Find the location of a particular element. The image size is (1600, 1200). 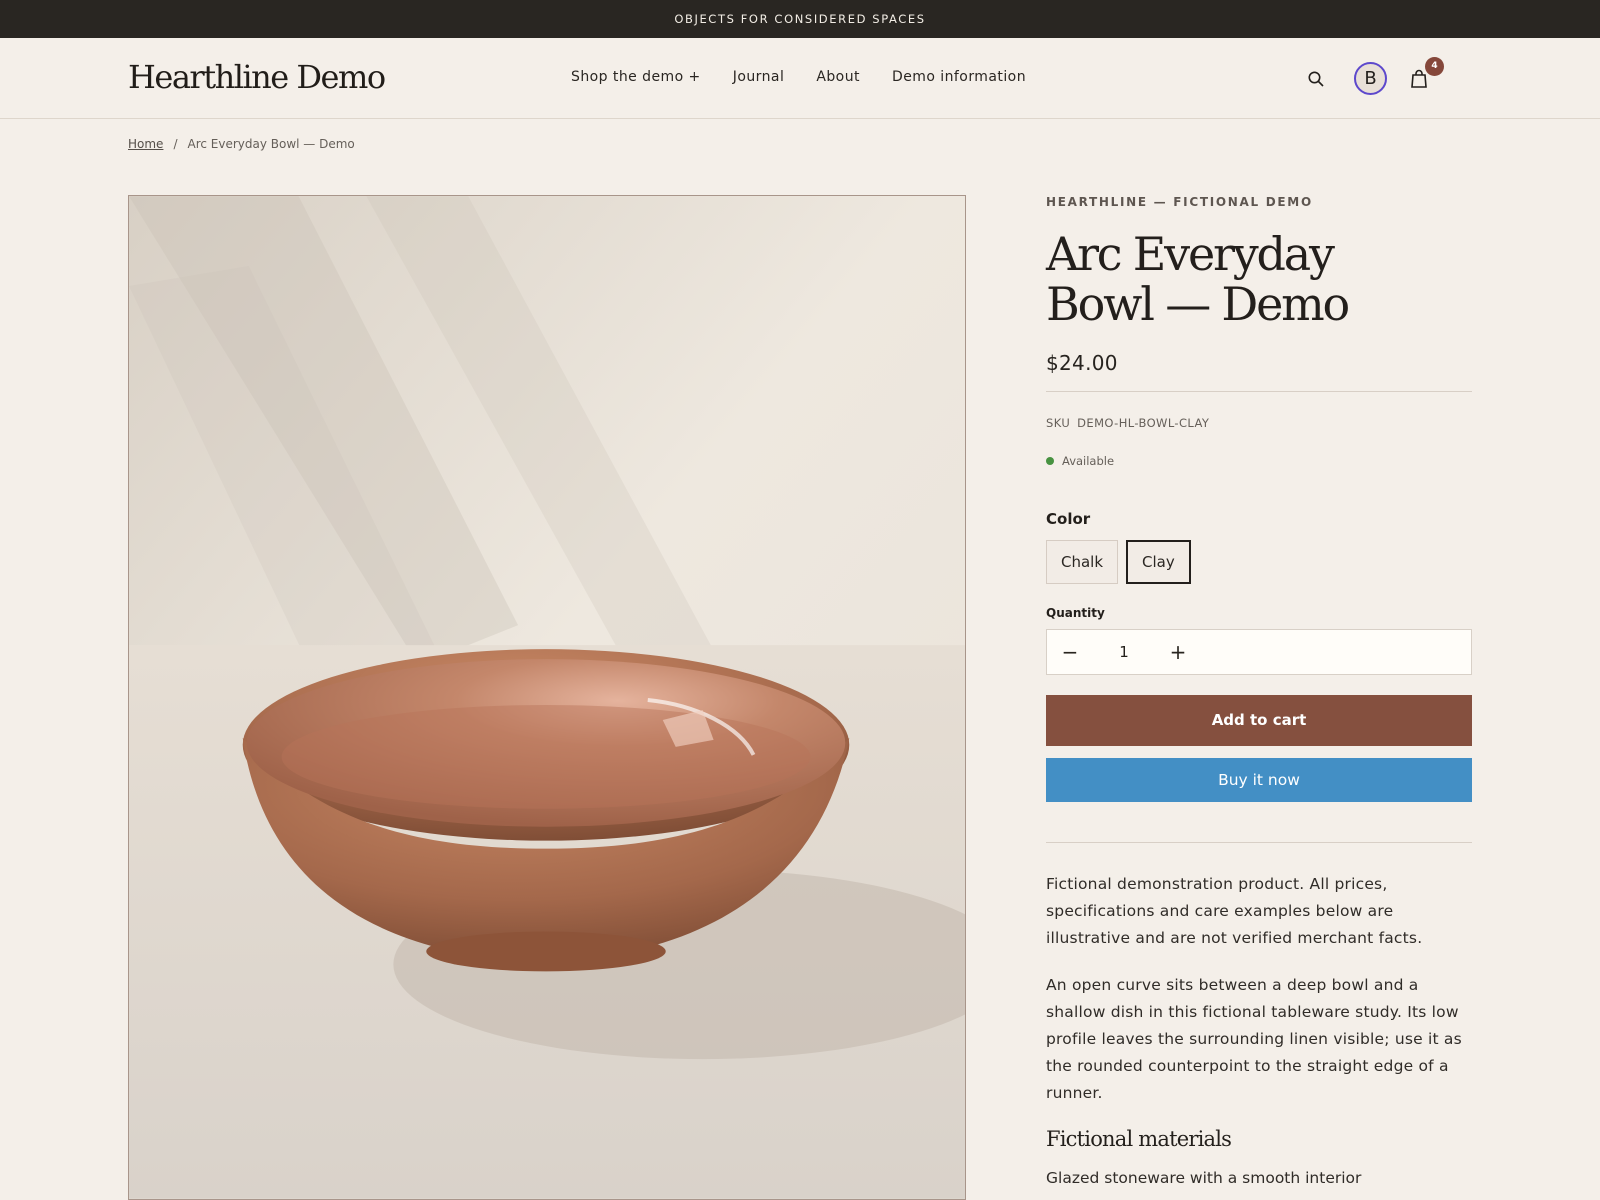

availability-dot is located at coordinates (1050, 461).